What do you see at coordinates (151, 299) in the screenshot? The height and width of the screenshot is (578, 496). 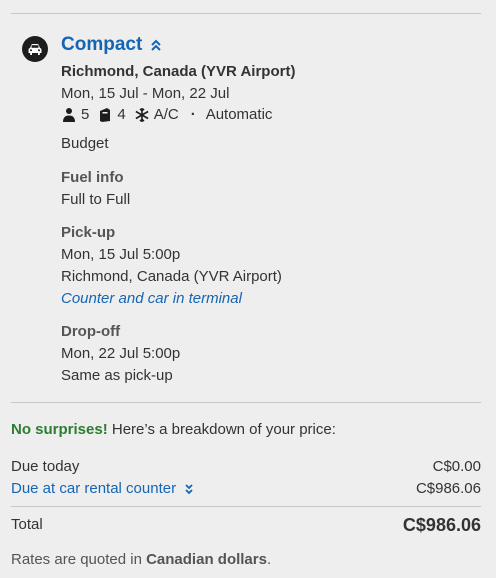 I see `pickup-counter-link: Counter and car in terminal` at bounding box center [151, 299].